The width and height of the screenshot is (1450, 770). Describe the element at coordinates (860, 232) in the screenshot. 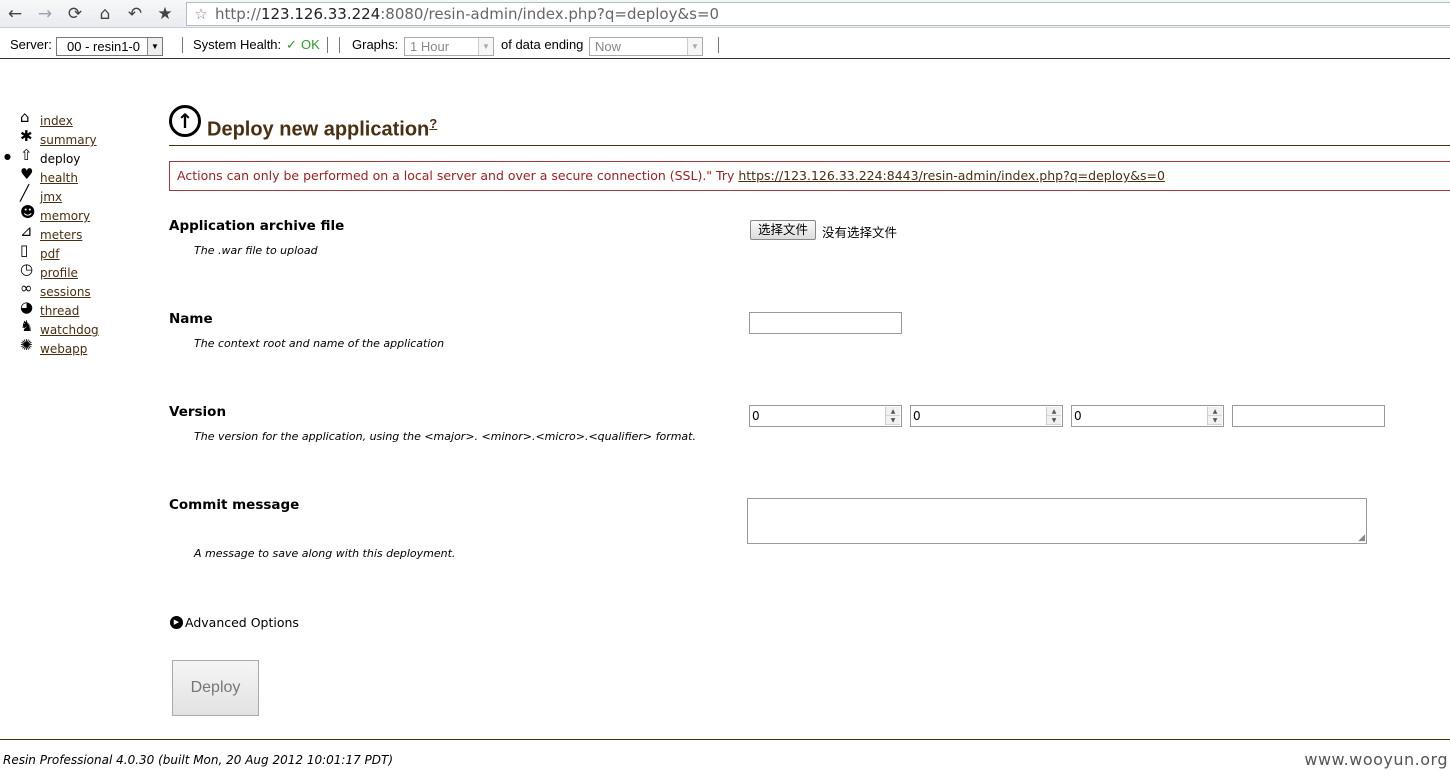

I see `file-status: 没有选择文件` at that location.